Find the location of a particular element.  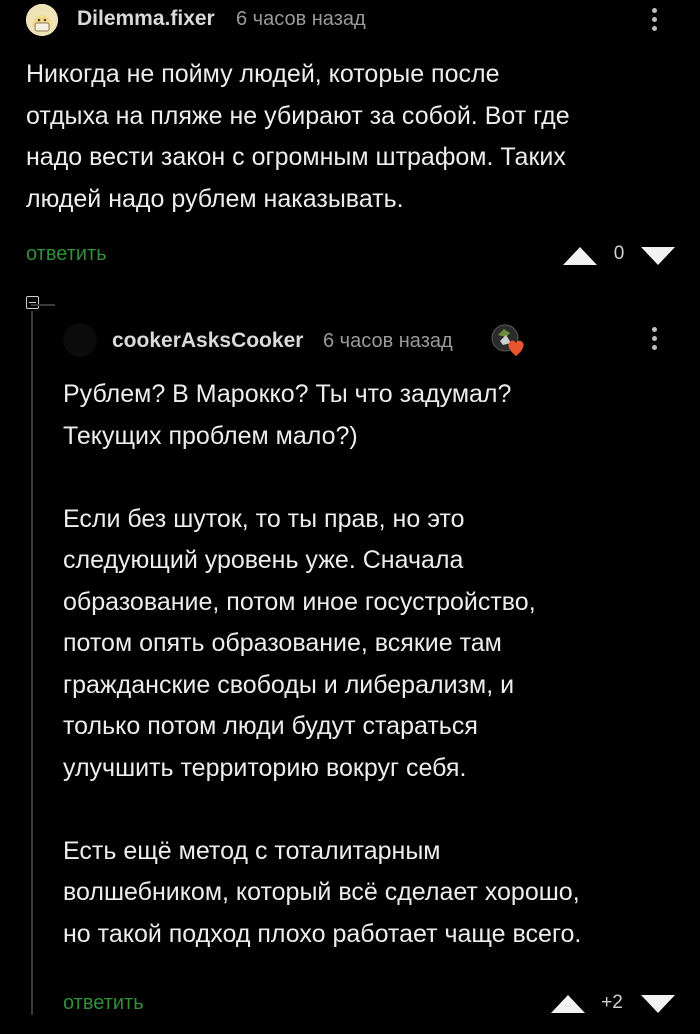

minus-box-icon is located at coordinates (32, 302).